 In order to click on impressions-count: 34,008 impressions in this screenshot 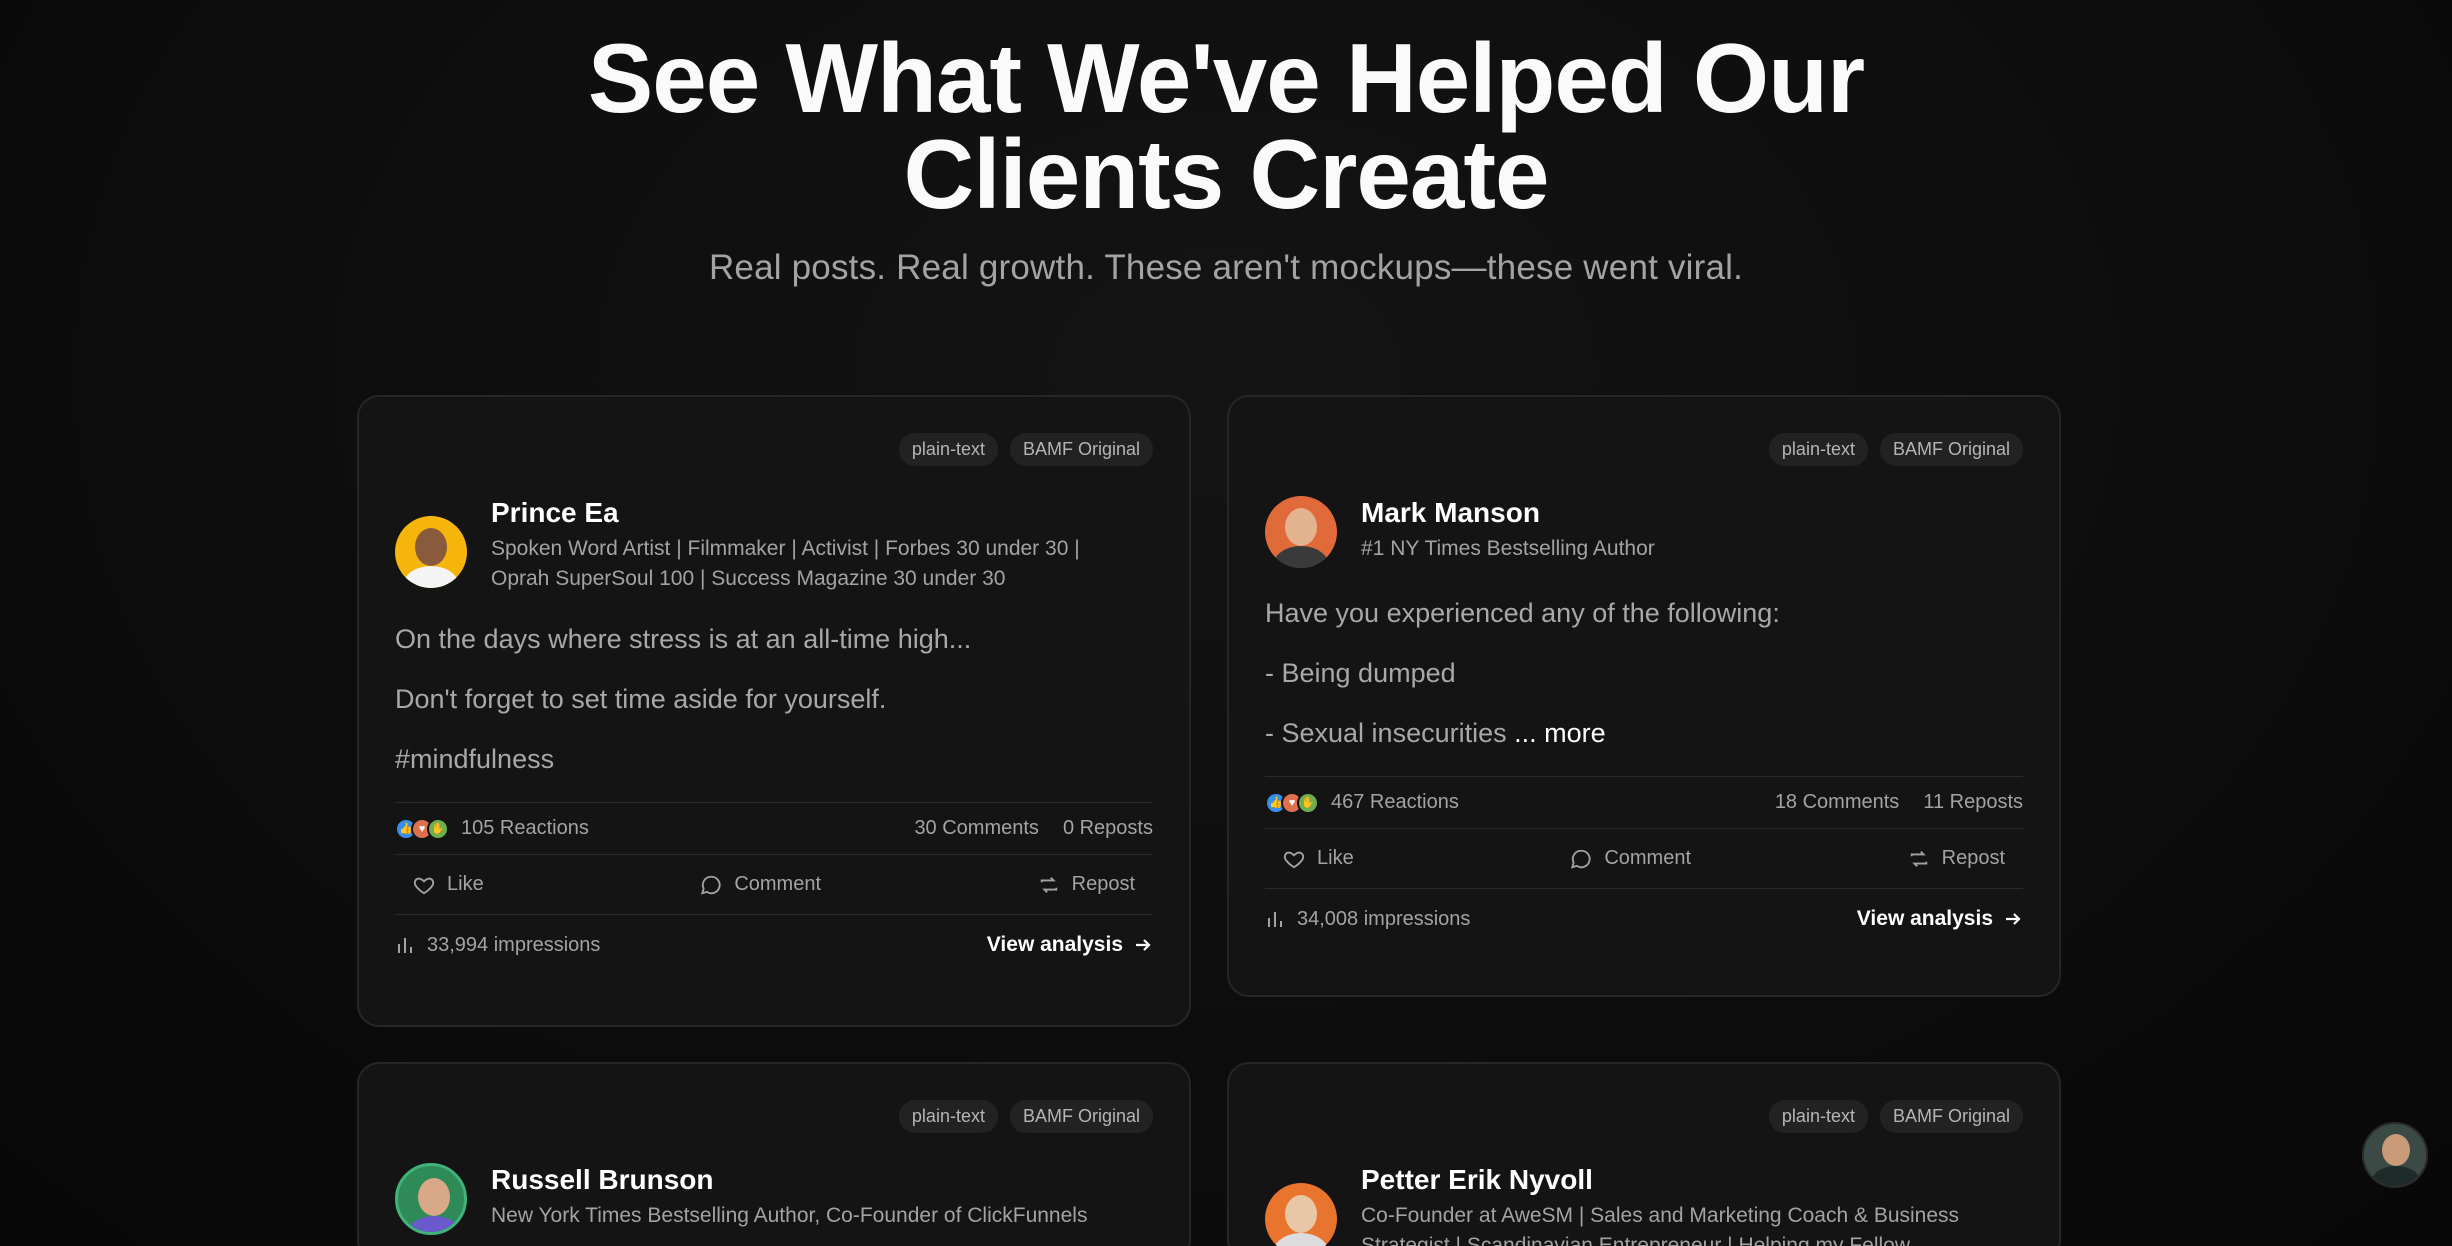, I will do `click(1384, 918)`.